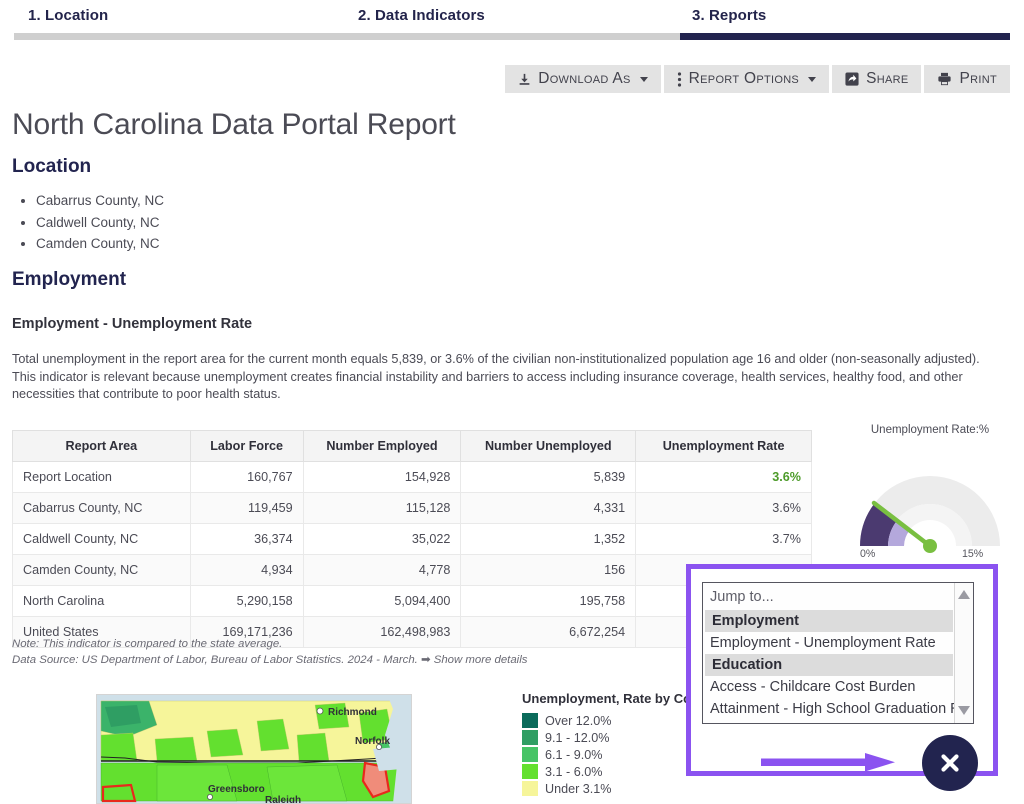  Describe the element at coordinates (548, 446) in the screenshot. I see `column-header-number-unemployed: Number Unemployed` at that location.